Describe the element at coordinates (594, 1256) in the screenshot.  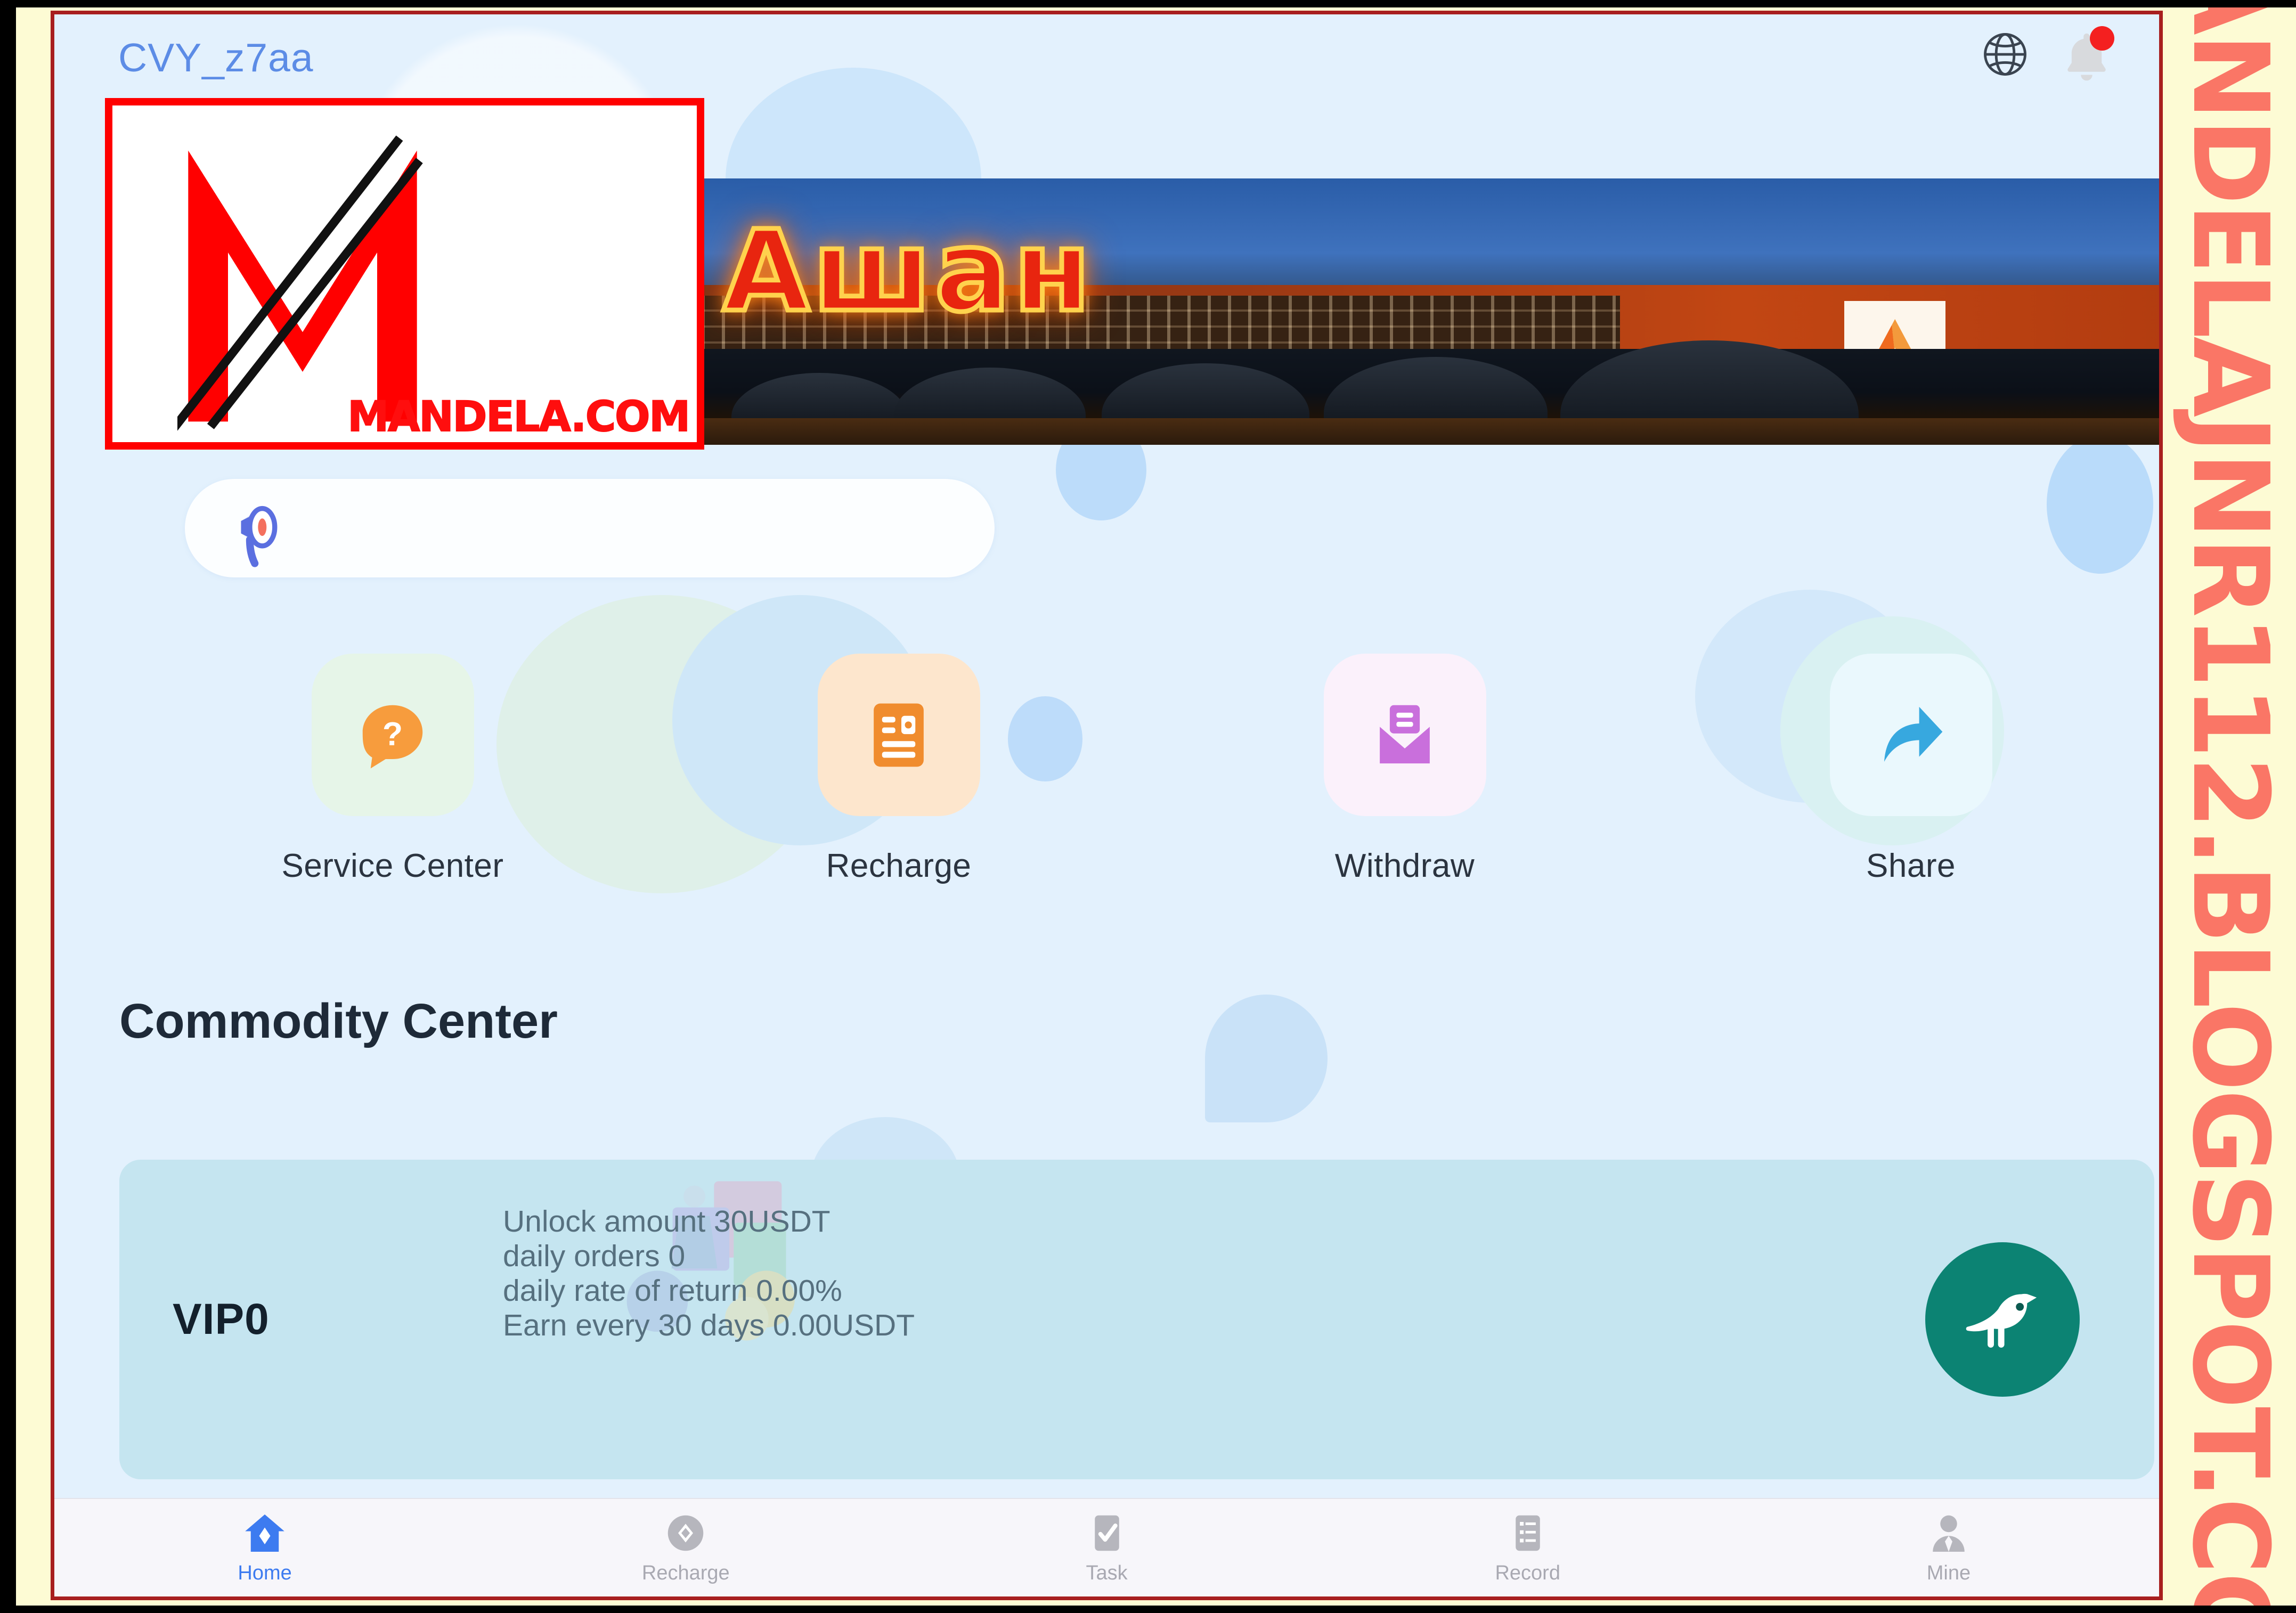
I see `vip-line: daily orders 0` at that location.